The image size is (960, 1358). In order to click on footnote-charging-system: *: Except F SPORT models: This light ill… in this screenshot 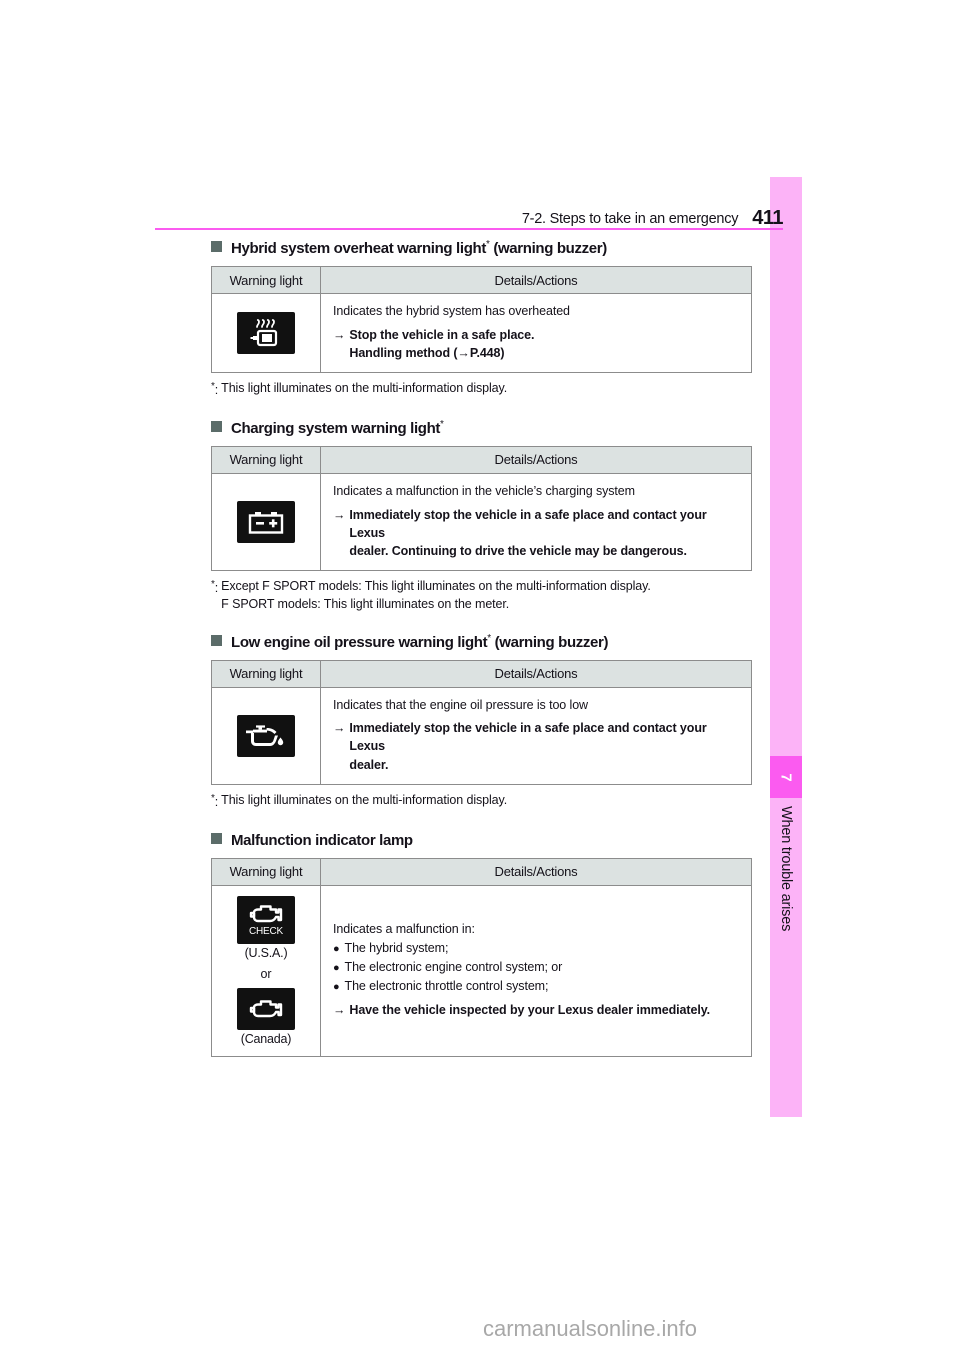, I will do `click(481, 596)`.